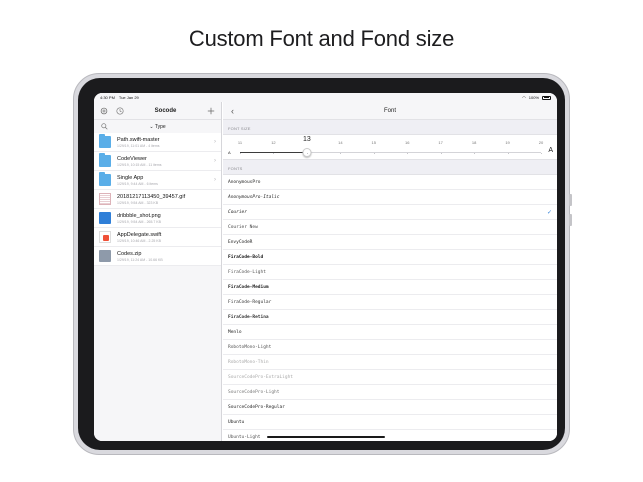 Image resolution: width=643 pixels, height=482 pixels. Describe the element at coordinates (232, 111) in the screenshot. I see `chevron-left-icon: ‹` at that location.